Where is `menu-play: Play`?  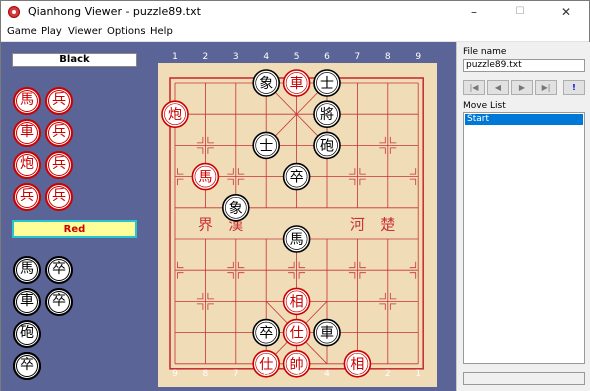 menu-play: Play is located at coordinates (51, 31).